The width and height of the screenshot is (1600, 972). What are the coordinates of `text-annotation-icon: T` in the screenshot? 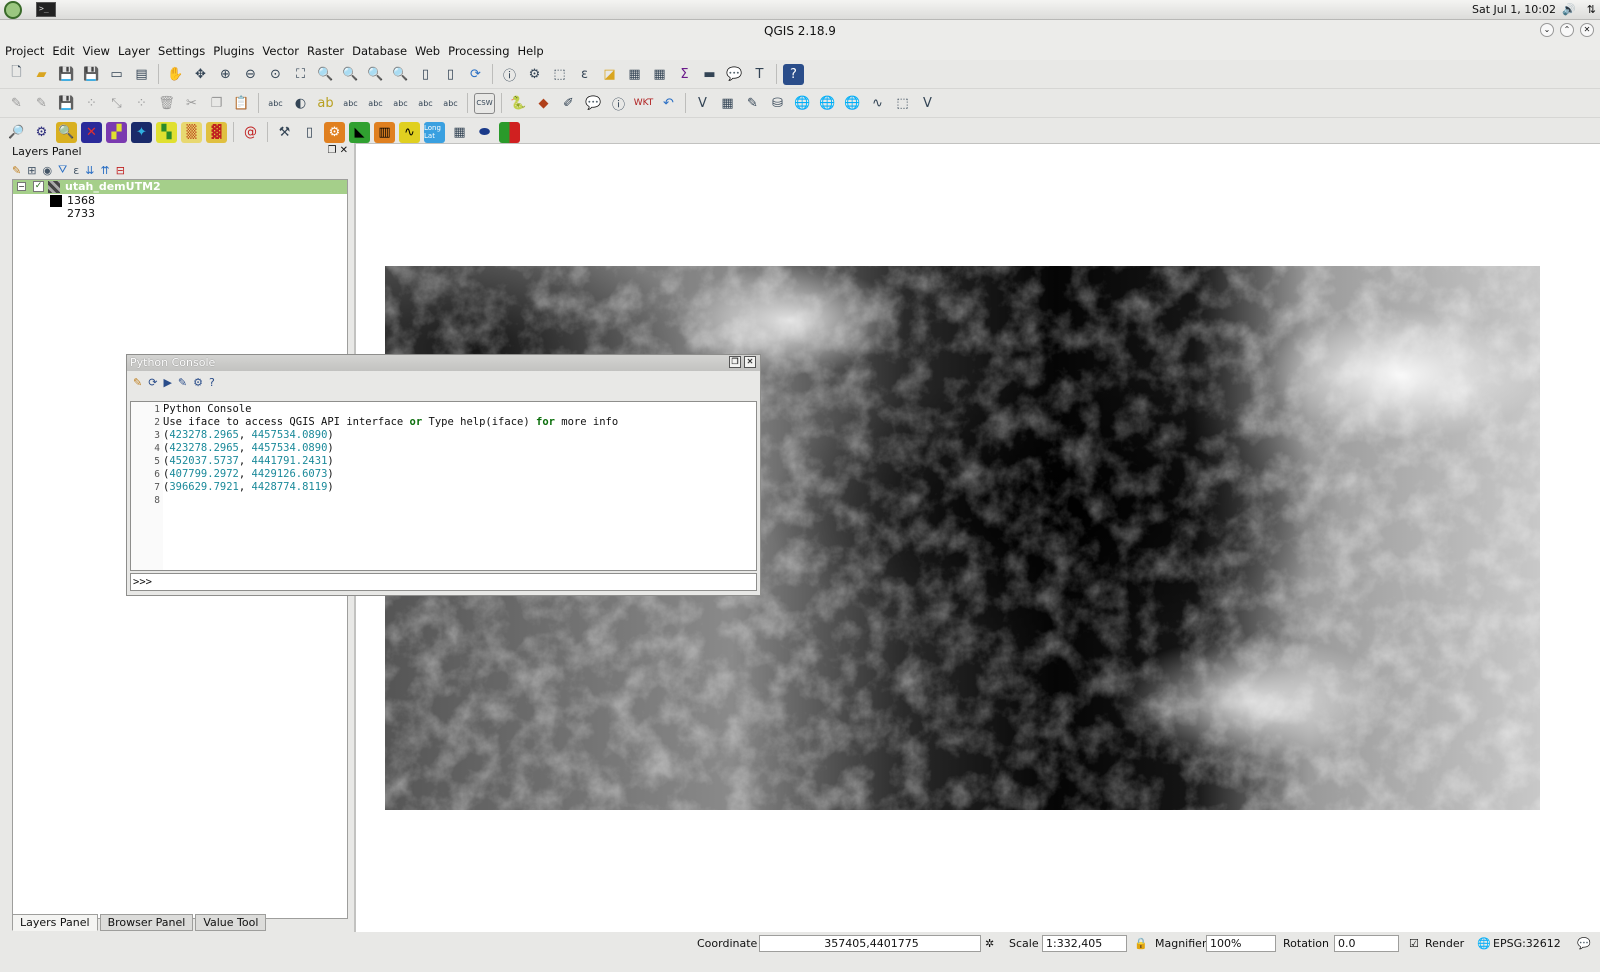 It's located at (759, 74).